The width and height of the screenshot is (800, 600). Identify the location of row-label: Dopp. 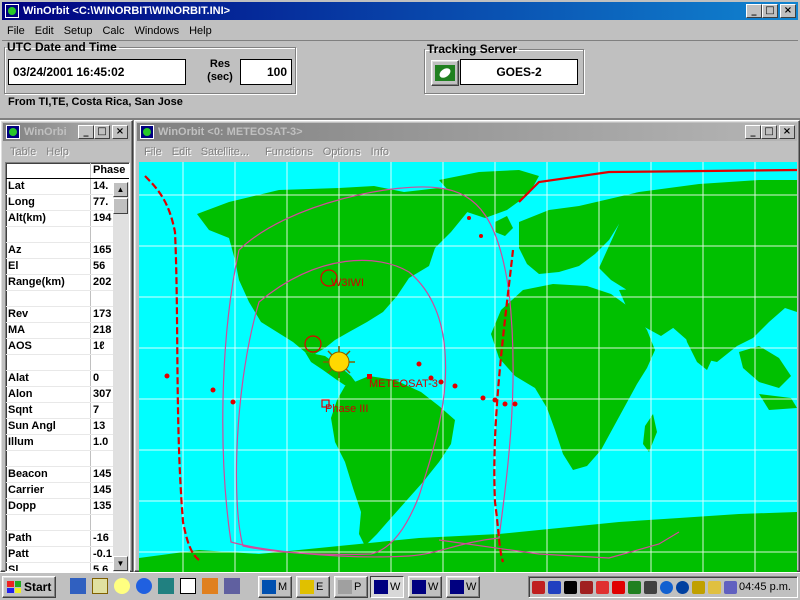
(48, 506).